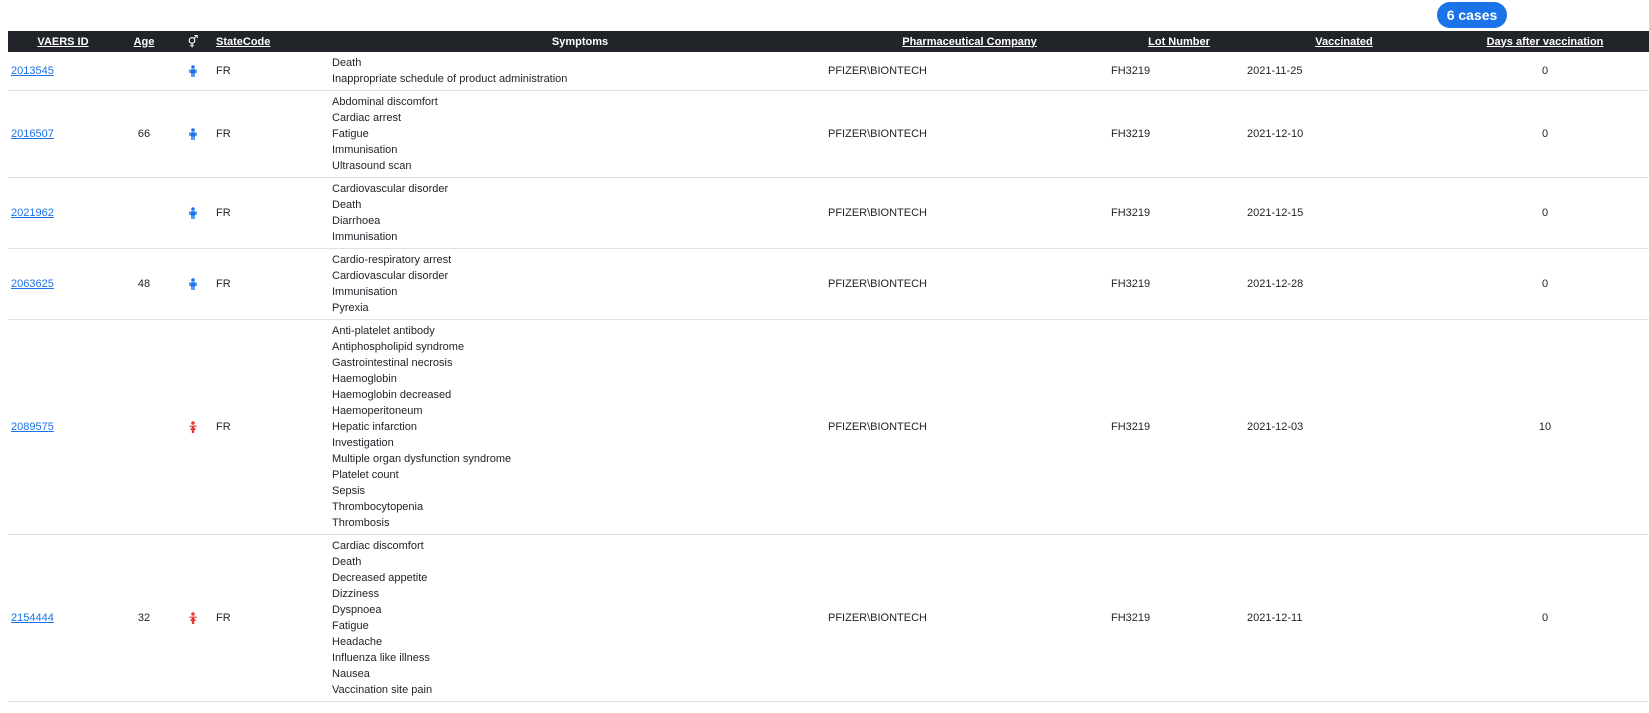  Describe the element at coordinates (392, 395) in the screenshot. I see `symptom-item: Haemoglobin decreased` at that location.